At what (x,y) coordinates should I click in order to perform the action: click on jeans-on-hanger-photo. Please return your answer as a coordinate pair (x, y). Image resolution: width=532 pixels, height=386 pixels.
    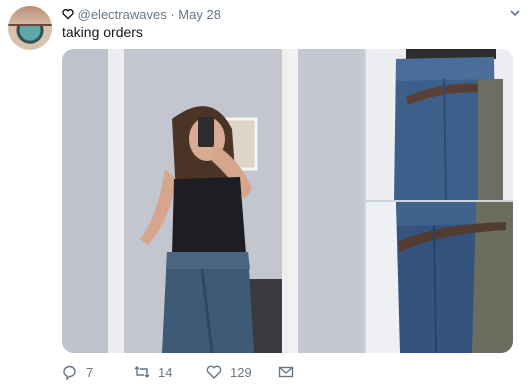
    Looking at the image, I should click on (439, 124).